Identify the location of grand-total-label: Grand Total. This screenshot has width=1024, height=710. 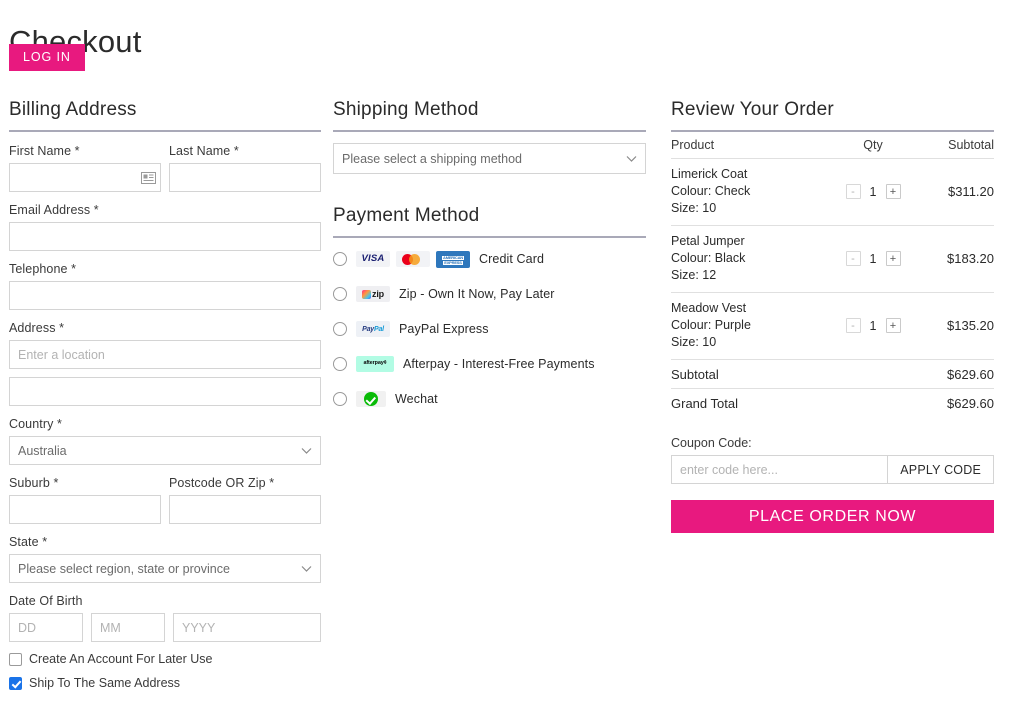
(704, 403).